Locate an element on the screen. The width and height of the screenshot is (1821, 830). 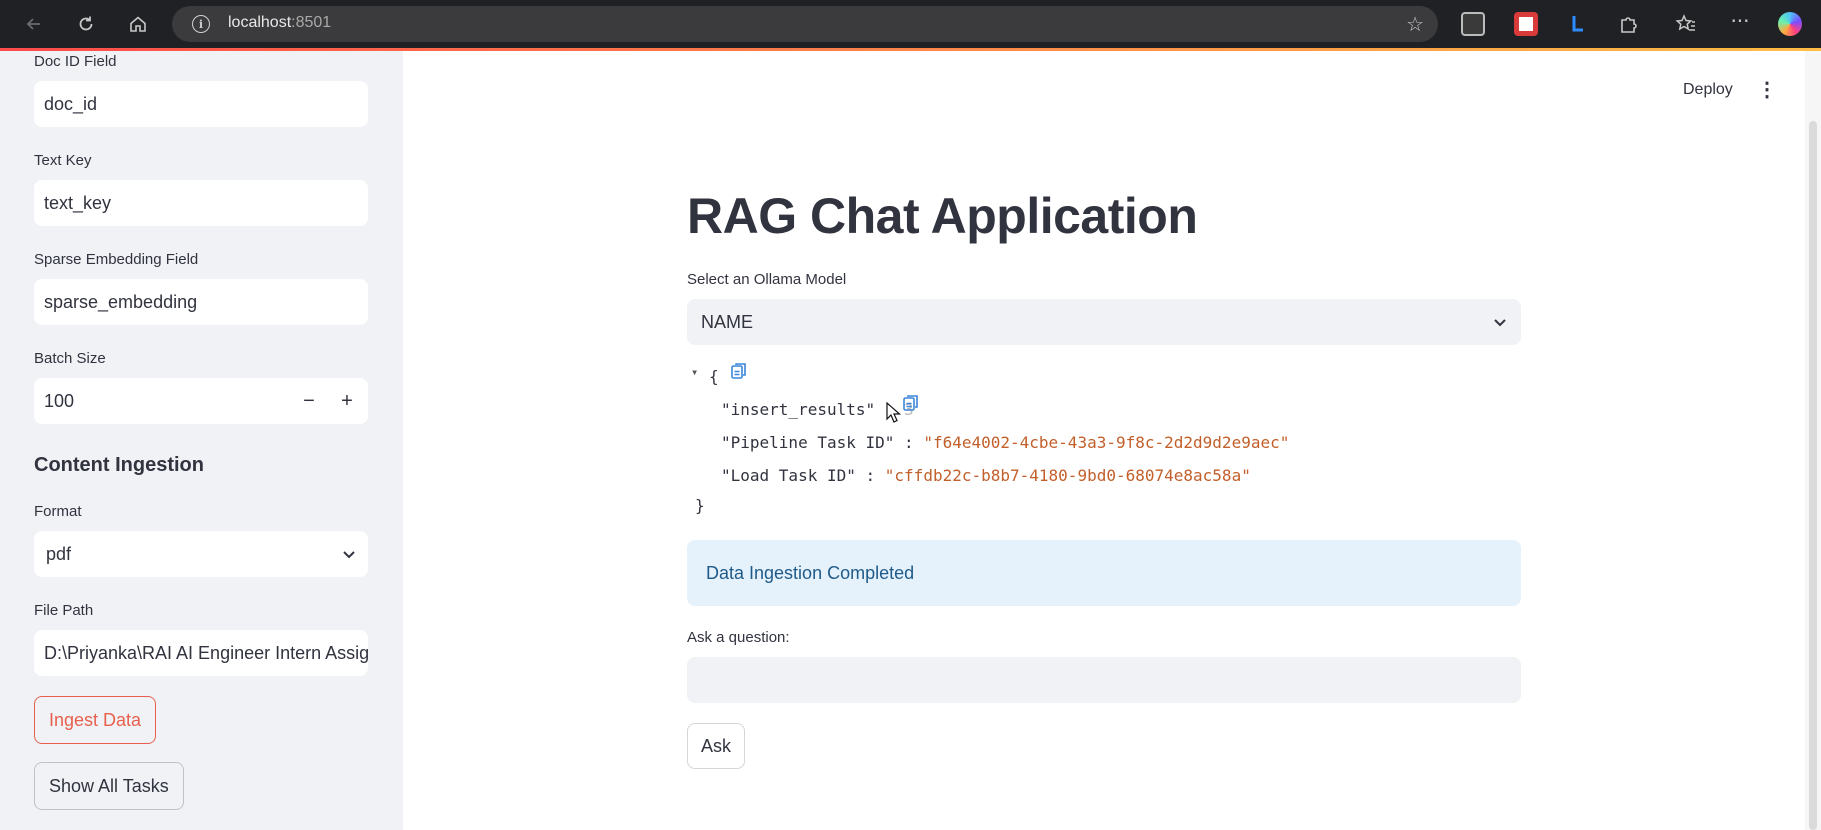
json-close-brace: } is located at coordinates (700, 505).